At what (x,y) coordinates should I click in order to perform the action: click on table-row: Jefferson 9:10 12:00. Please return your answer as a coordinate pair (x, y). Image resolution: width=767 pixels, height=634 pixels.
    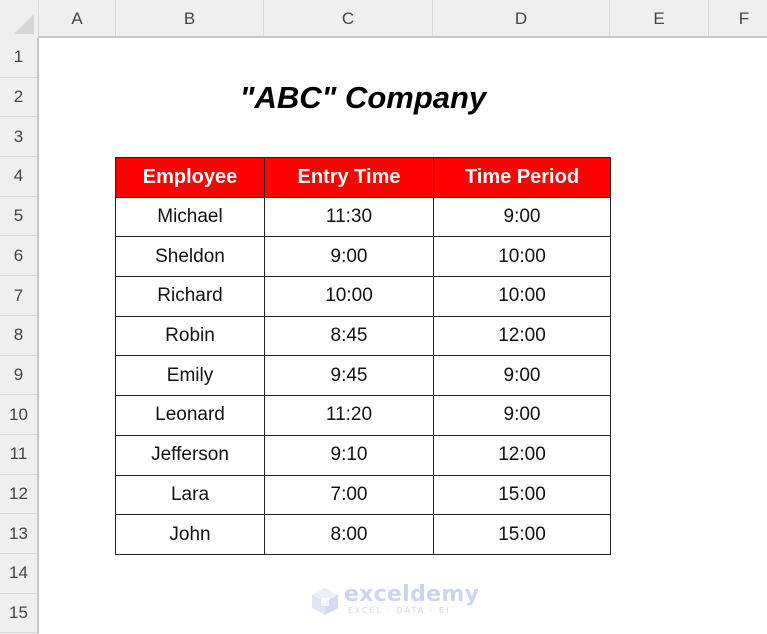
    Looking at the image, I should click on (363, 455).